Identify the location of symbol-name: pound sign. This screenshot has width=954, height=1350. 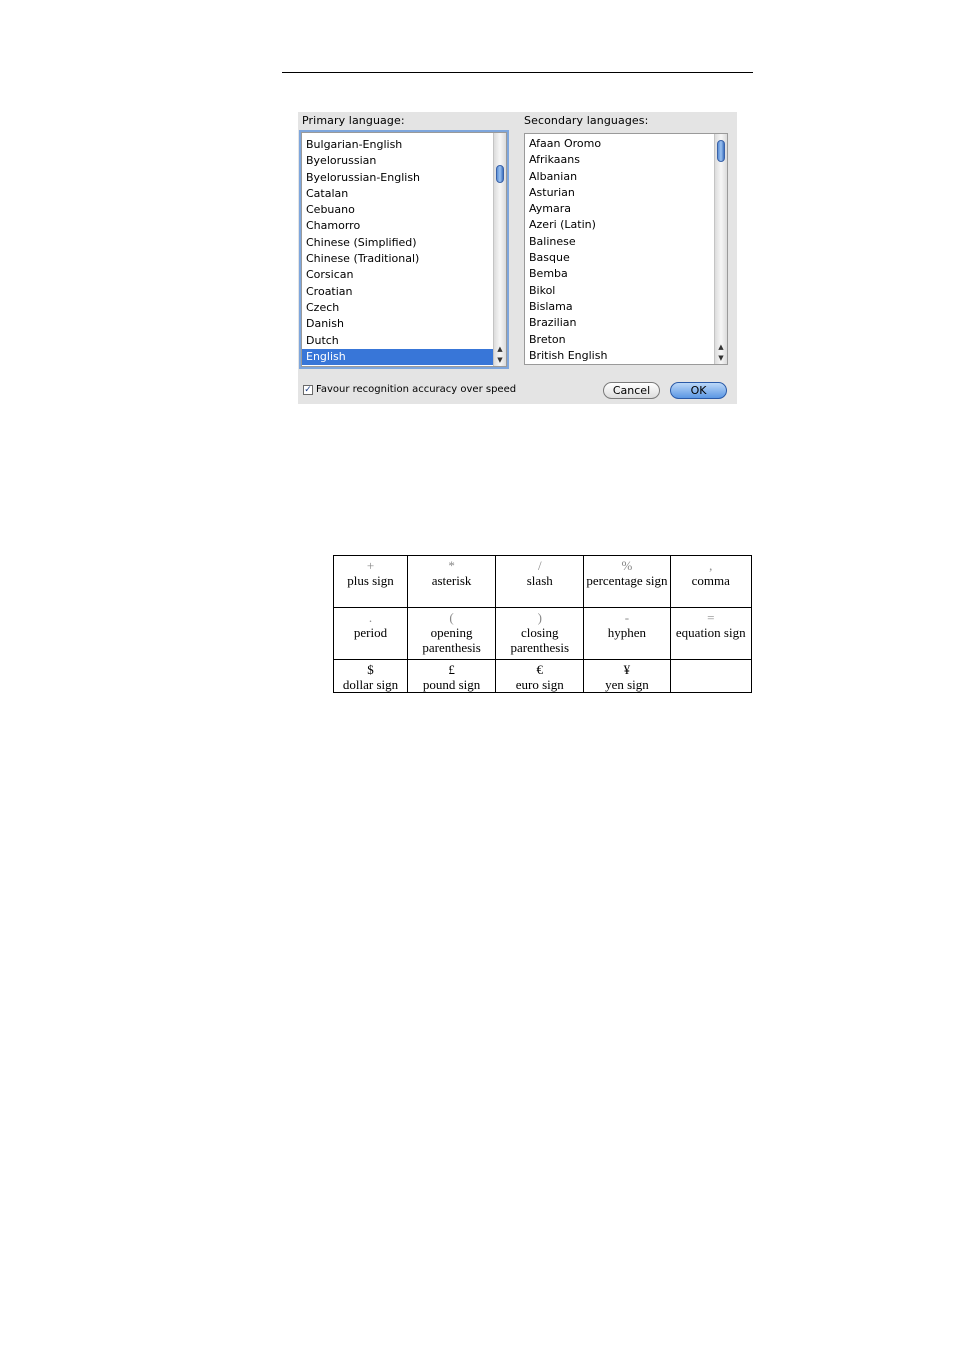
(451, 684).